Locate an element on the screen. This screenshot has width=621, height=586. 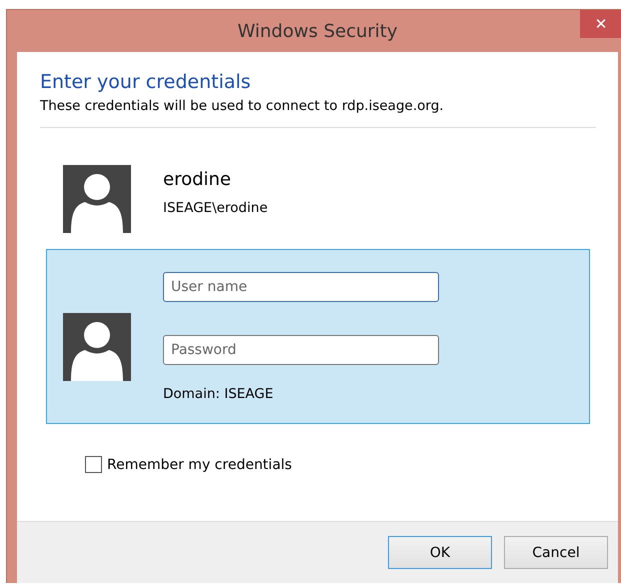
user-name: erodine is located at coordinates (197, 179).